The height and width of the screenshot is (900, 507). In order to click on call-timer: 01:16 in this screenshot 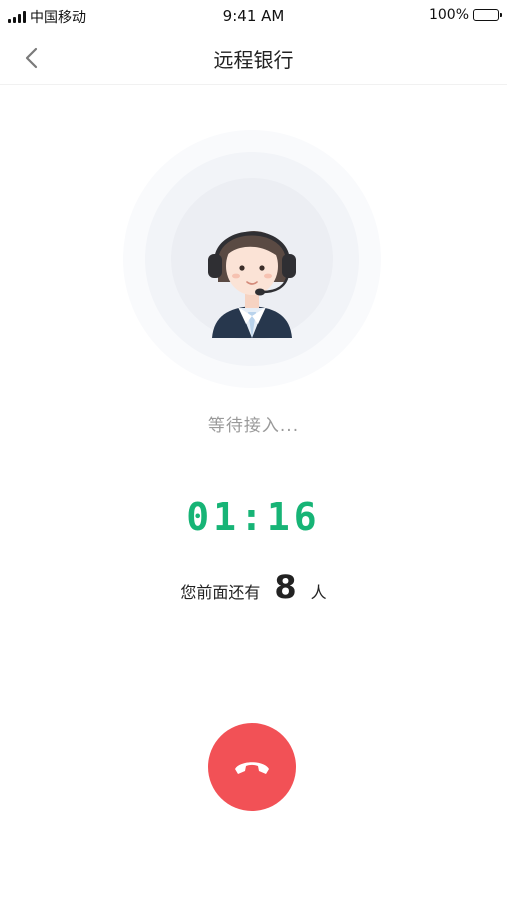, I will do `click(253, 517)`.